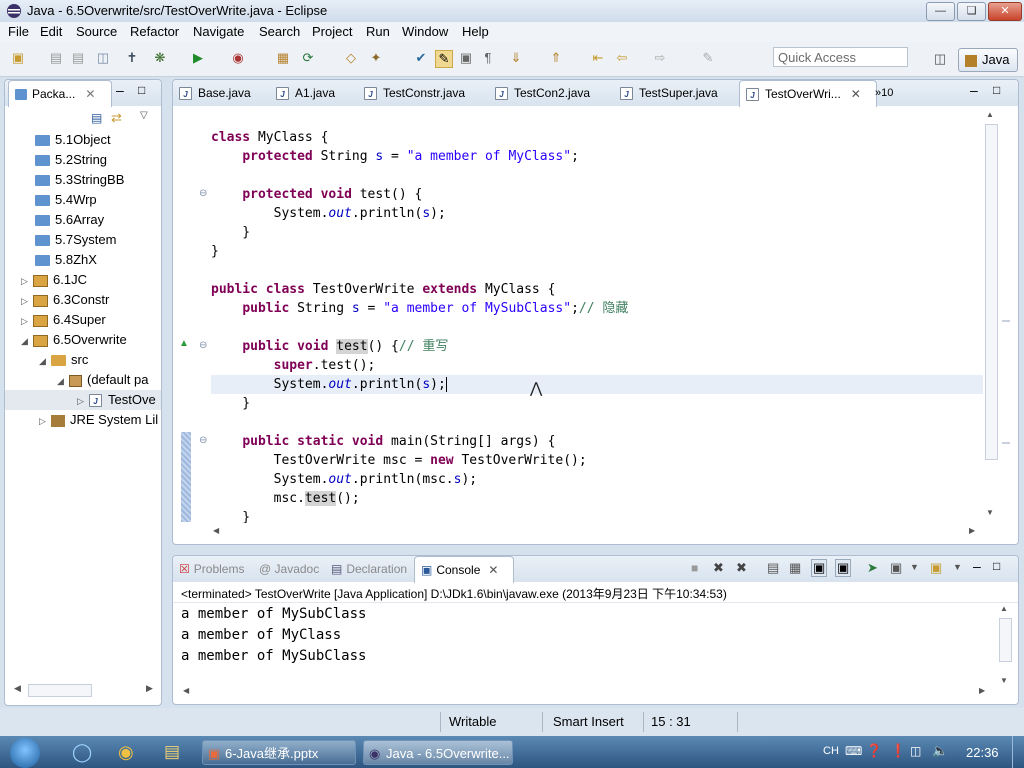 The height and width of the screenshot is (768, 1024). I want to click on explorer-horizontal-scrollbar: ◀ ▶, so click(84, 690).